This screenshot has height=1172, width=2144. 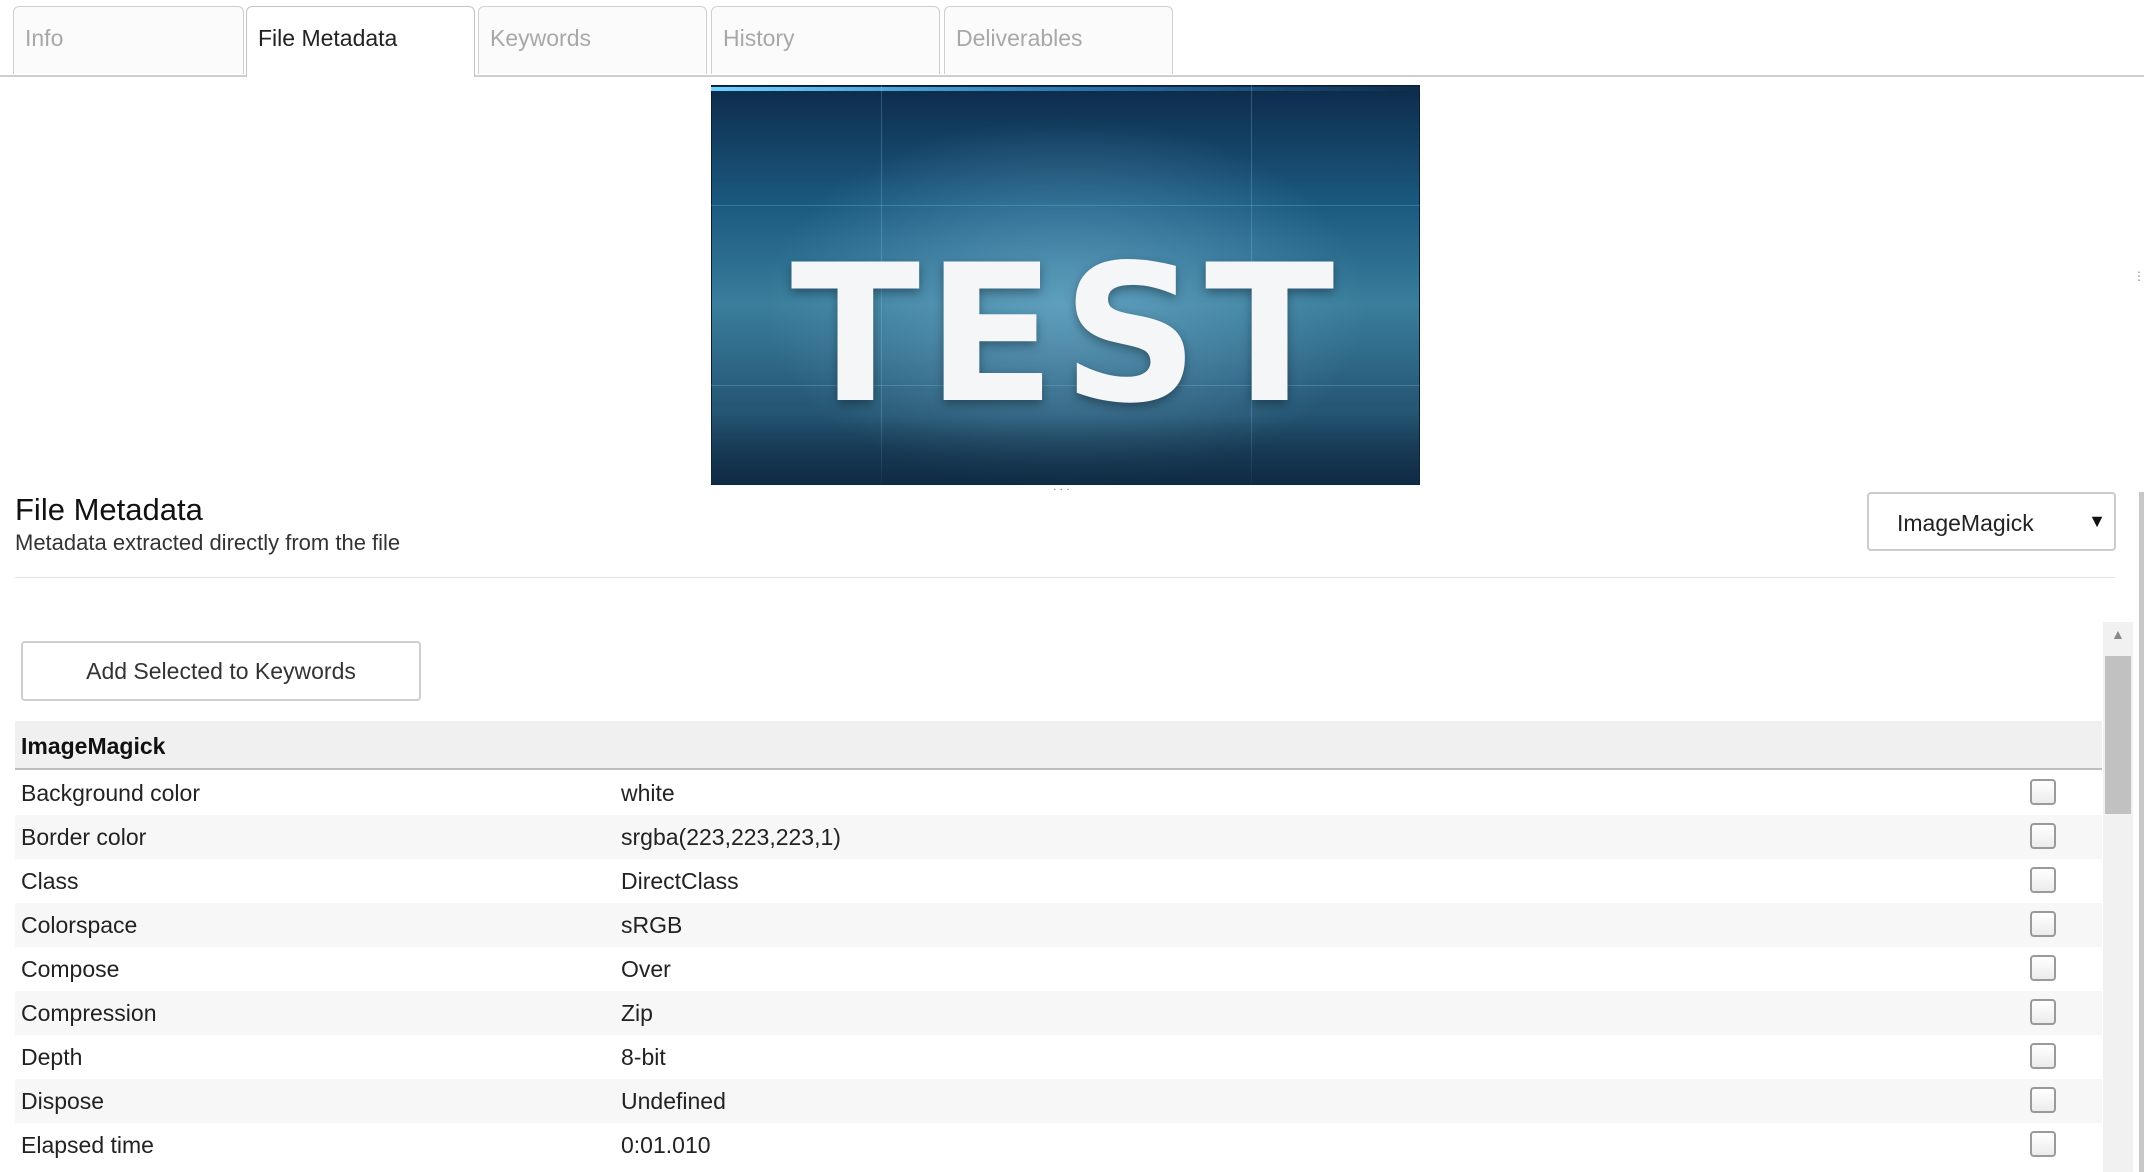 I want to click on tab-label: Deliverables, so click(x=1019, y=38).